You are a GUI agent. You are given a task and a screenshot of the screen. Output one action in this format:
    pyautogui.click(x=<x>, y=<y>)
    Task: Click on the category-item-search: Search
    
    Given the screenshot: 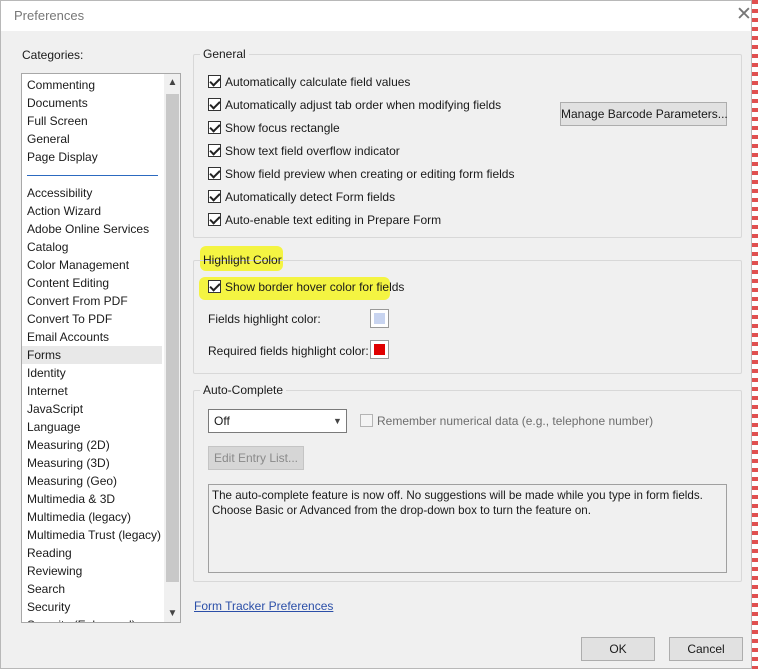 What is the action you would take?
    pyautogui.click(x=92, y=589)
    